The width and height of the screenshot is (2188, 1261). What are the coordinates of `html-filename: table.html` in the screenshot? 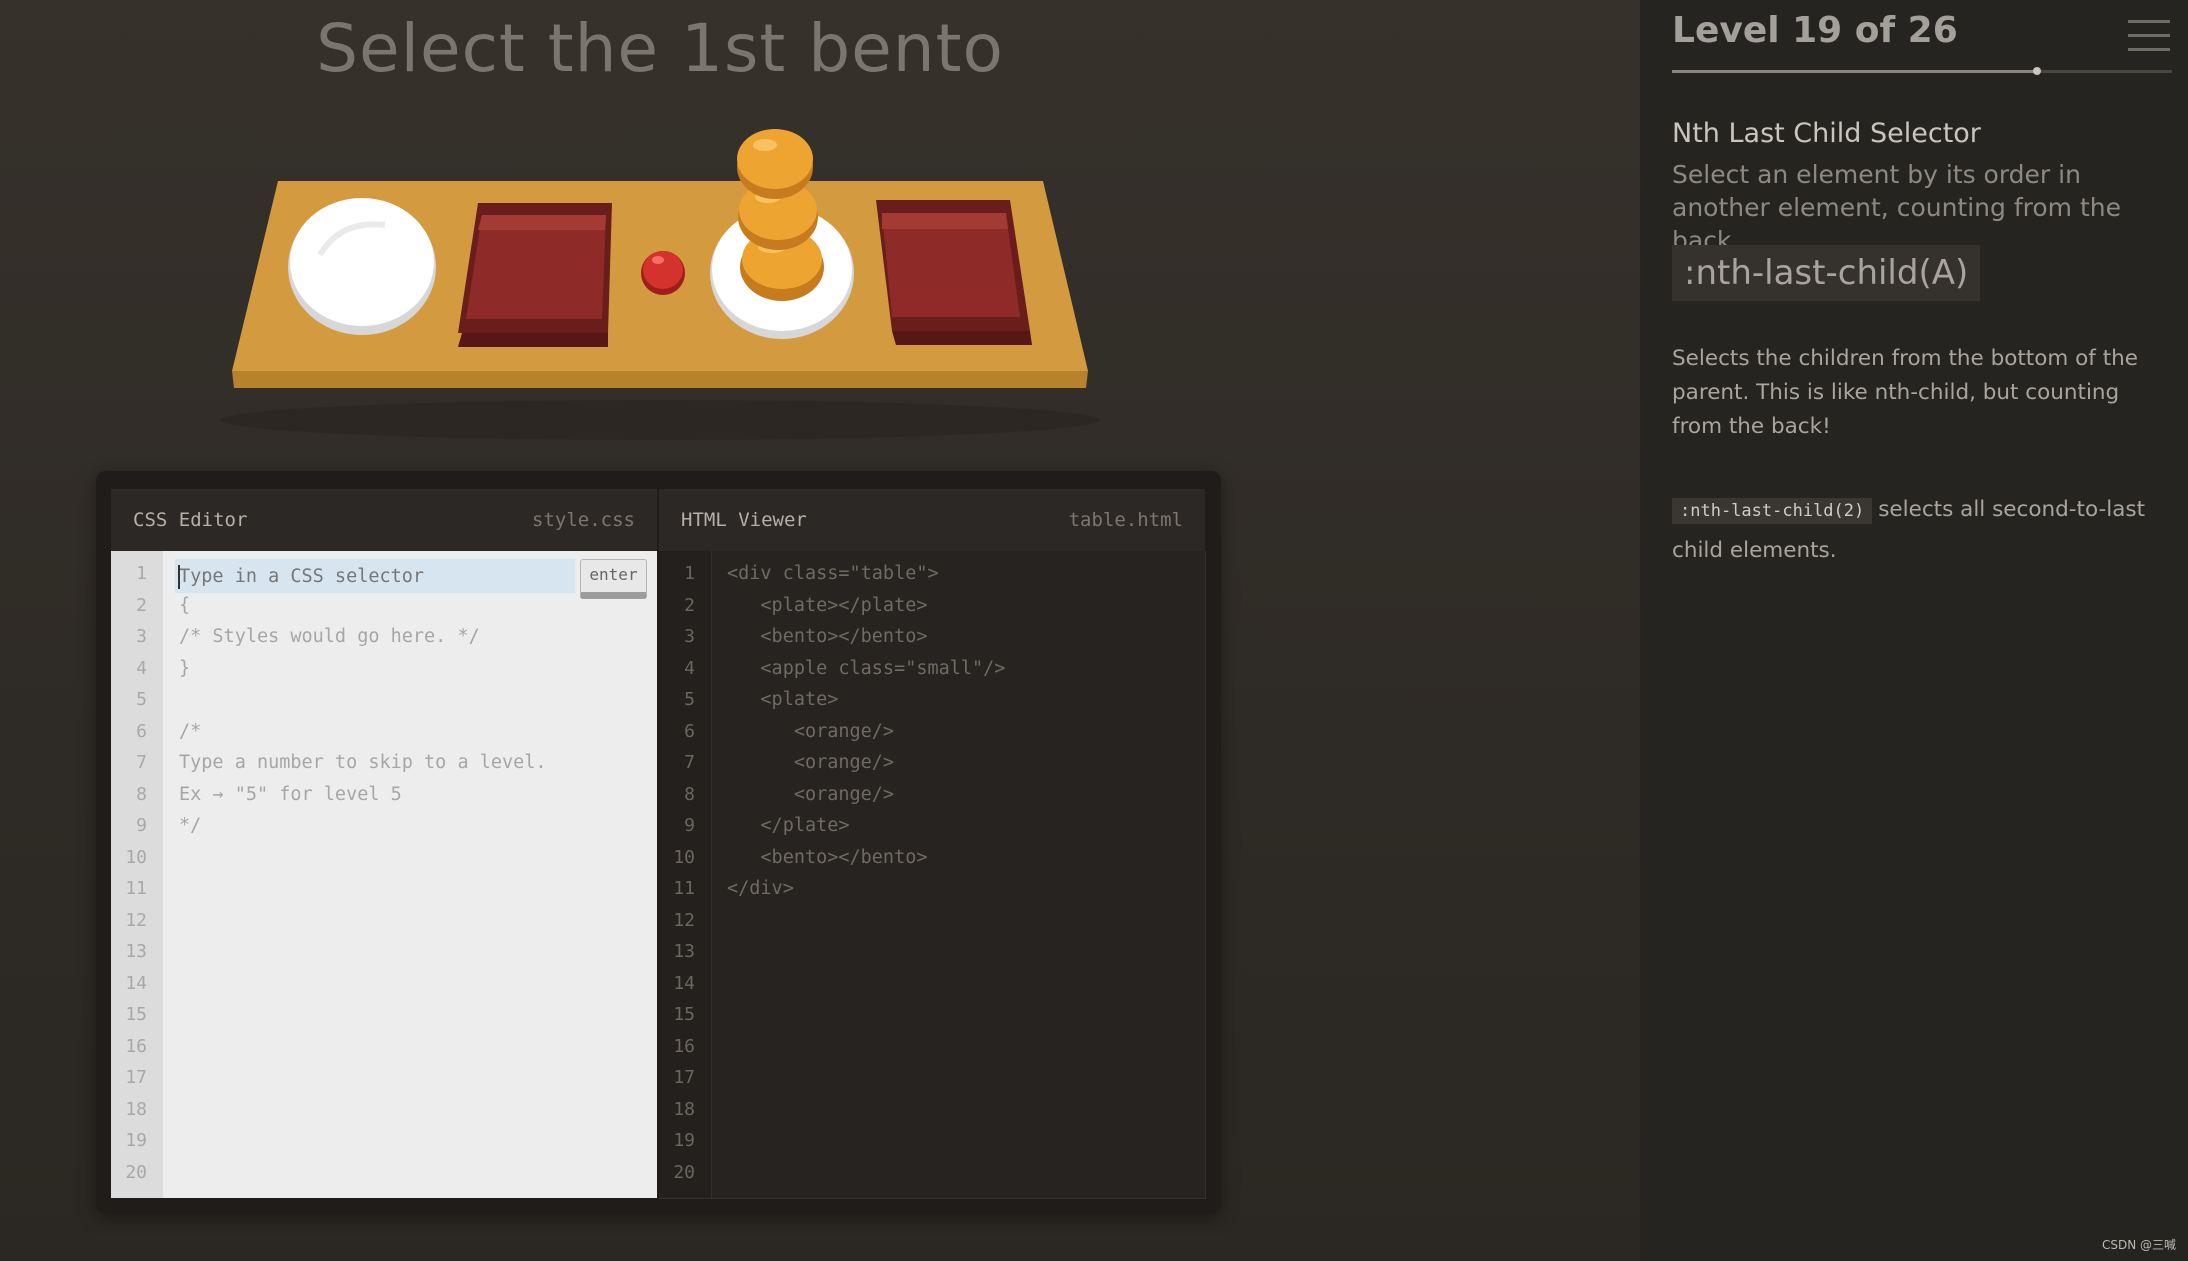 It's located at (1125, 520).